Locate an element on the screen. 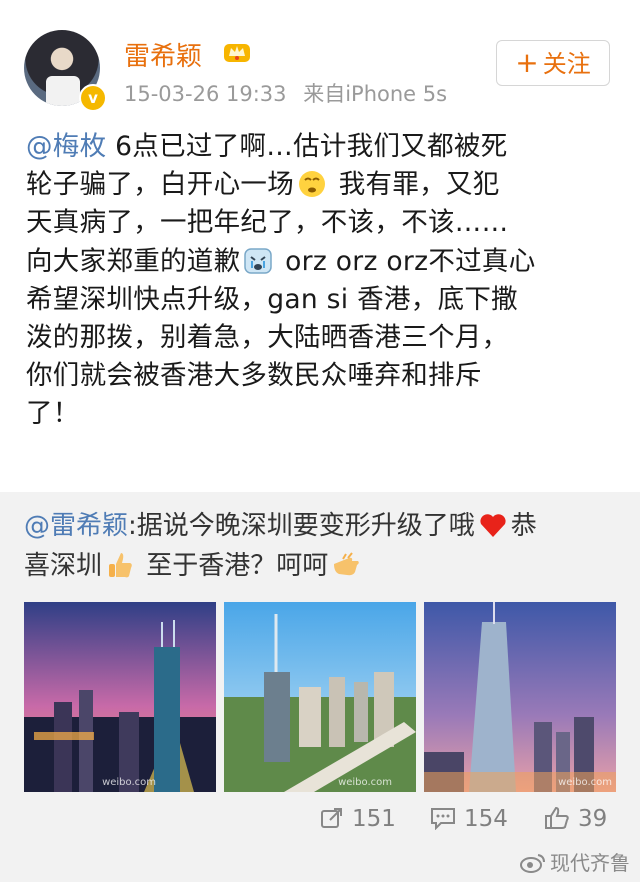 The image size is (640, 882). verified-badge-icon: v is located at coordinates (93, 98).